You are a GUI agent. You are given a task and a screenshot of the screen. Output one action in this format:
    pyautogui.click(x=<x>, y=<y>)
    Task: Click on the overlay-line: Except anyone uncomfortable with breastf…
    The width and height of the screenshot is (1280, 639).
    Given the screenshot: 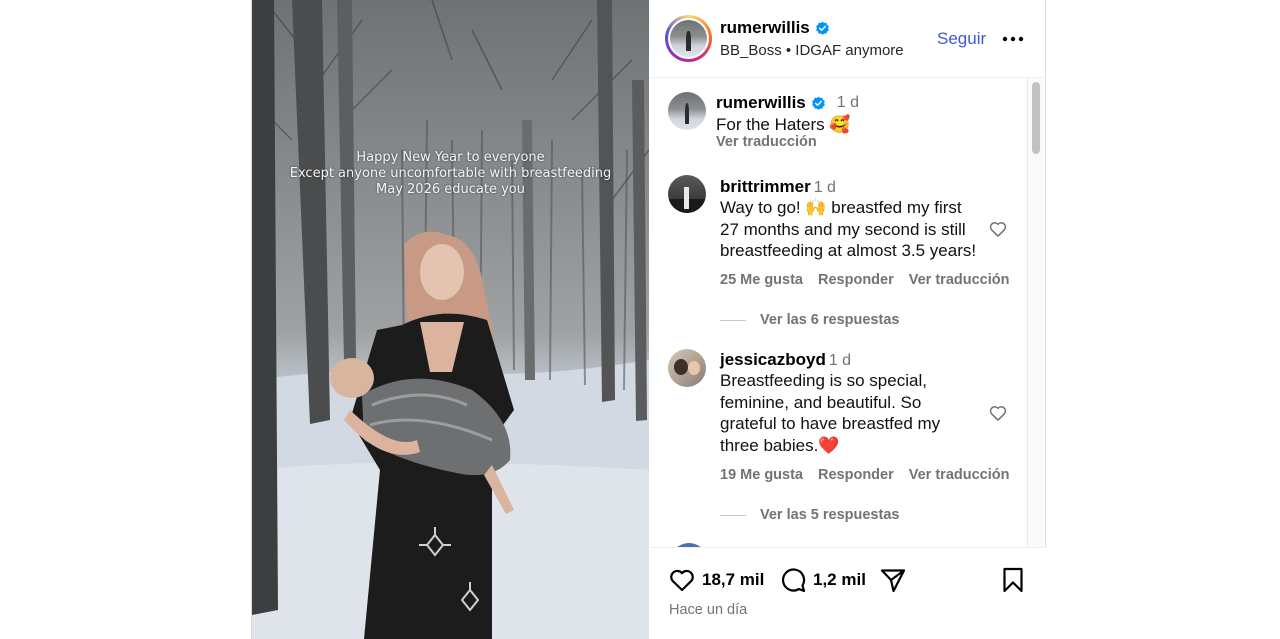 What is the action you would take?
    pyautogui.click(x=450, y=173)
    